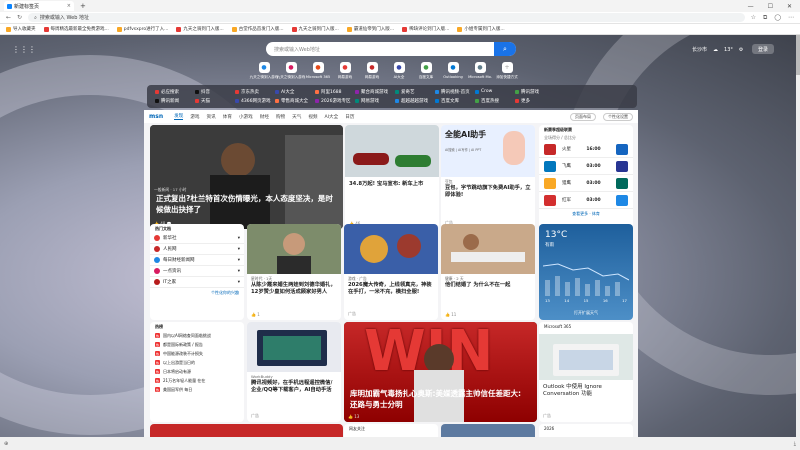 The width and height of the screenshot is (800, 450). I want to click on settings-icon: ⚙, so click(741, 50).